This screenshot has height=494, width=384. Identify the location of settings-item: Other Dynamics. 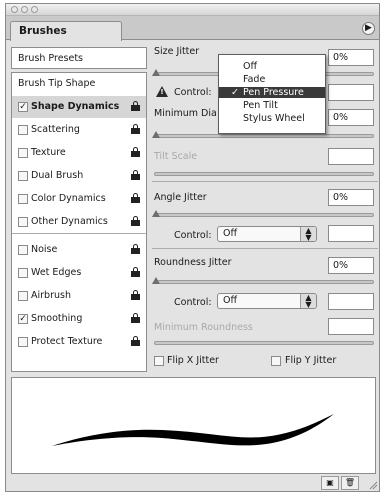
(79, 222).